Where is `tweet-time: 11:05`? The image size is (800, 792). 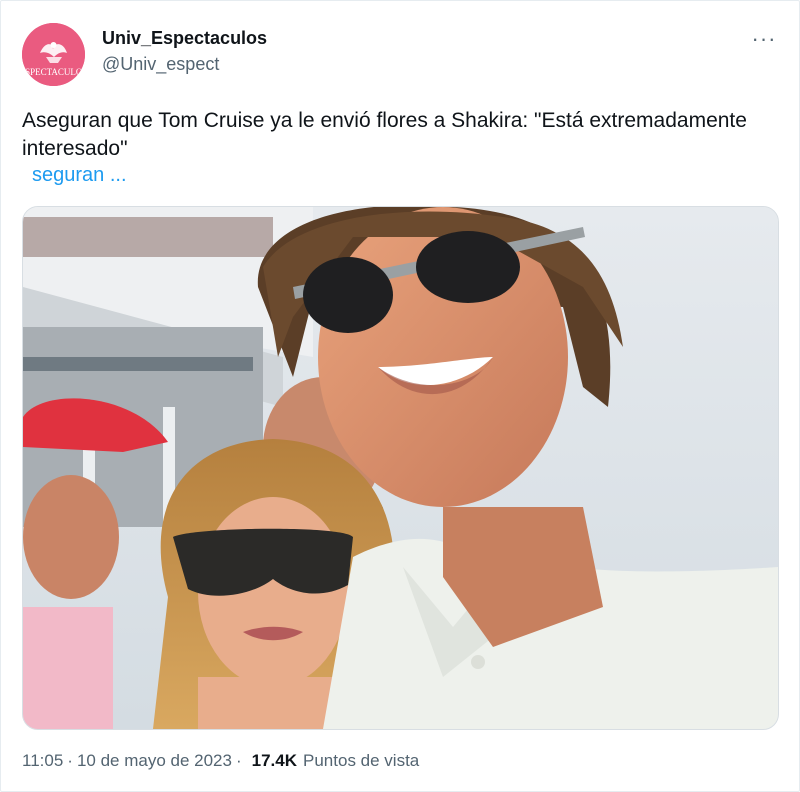 tweet-time: 11:05 is located at coordinates (42, 761).